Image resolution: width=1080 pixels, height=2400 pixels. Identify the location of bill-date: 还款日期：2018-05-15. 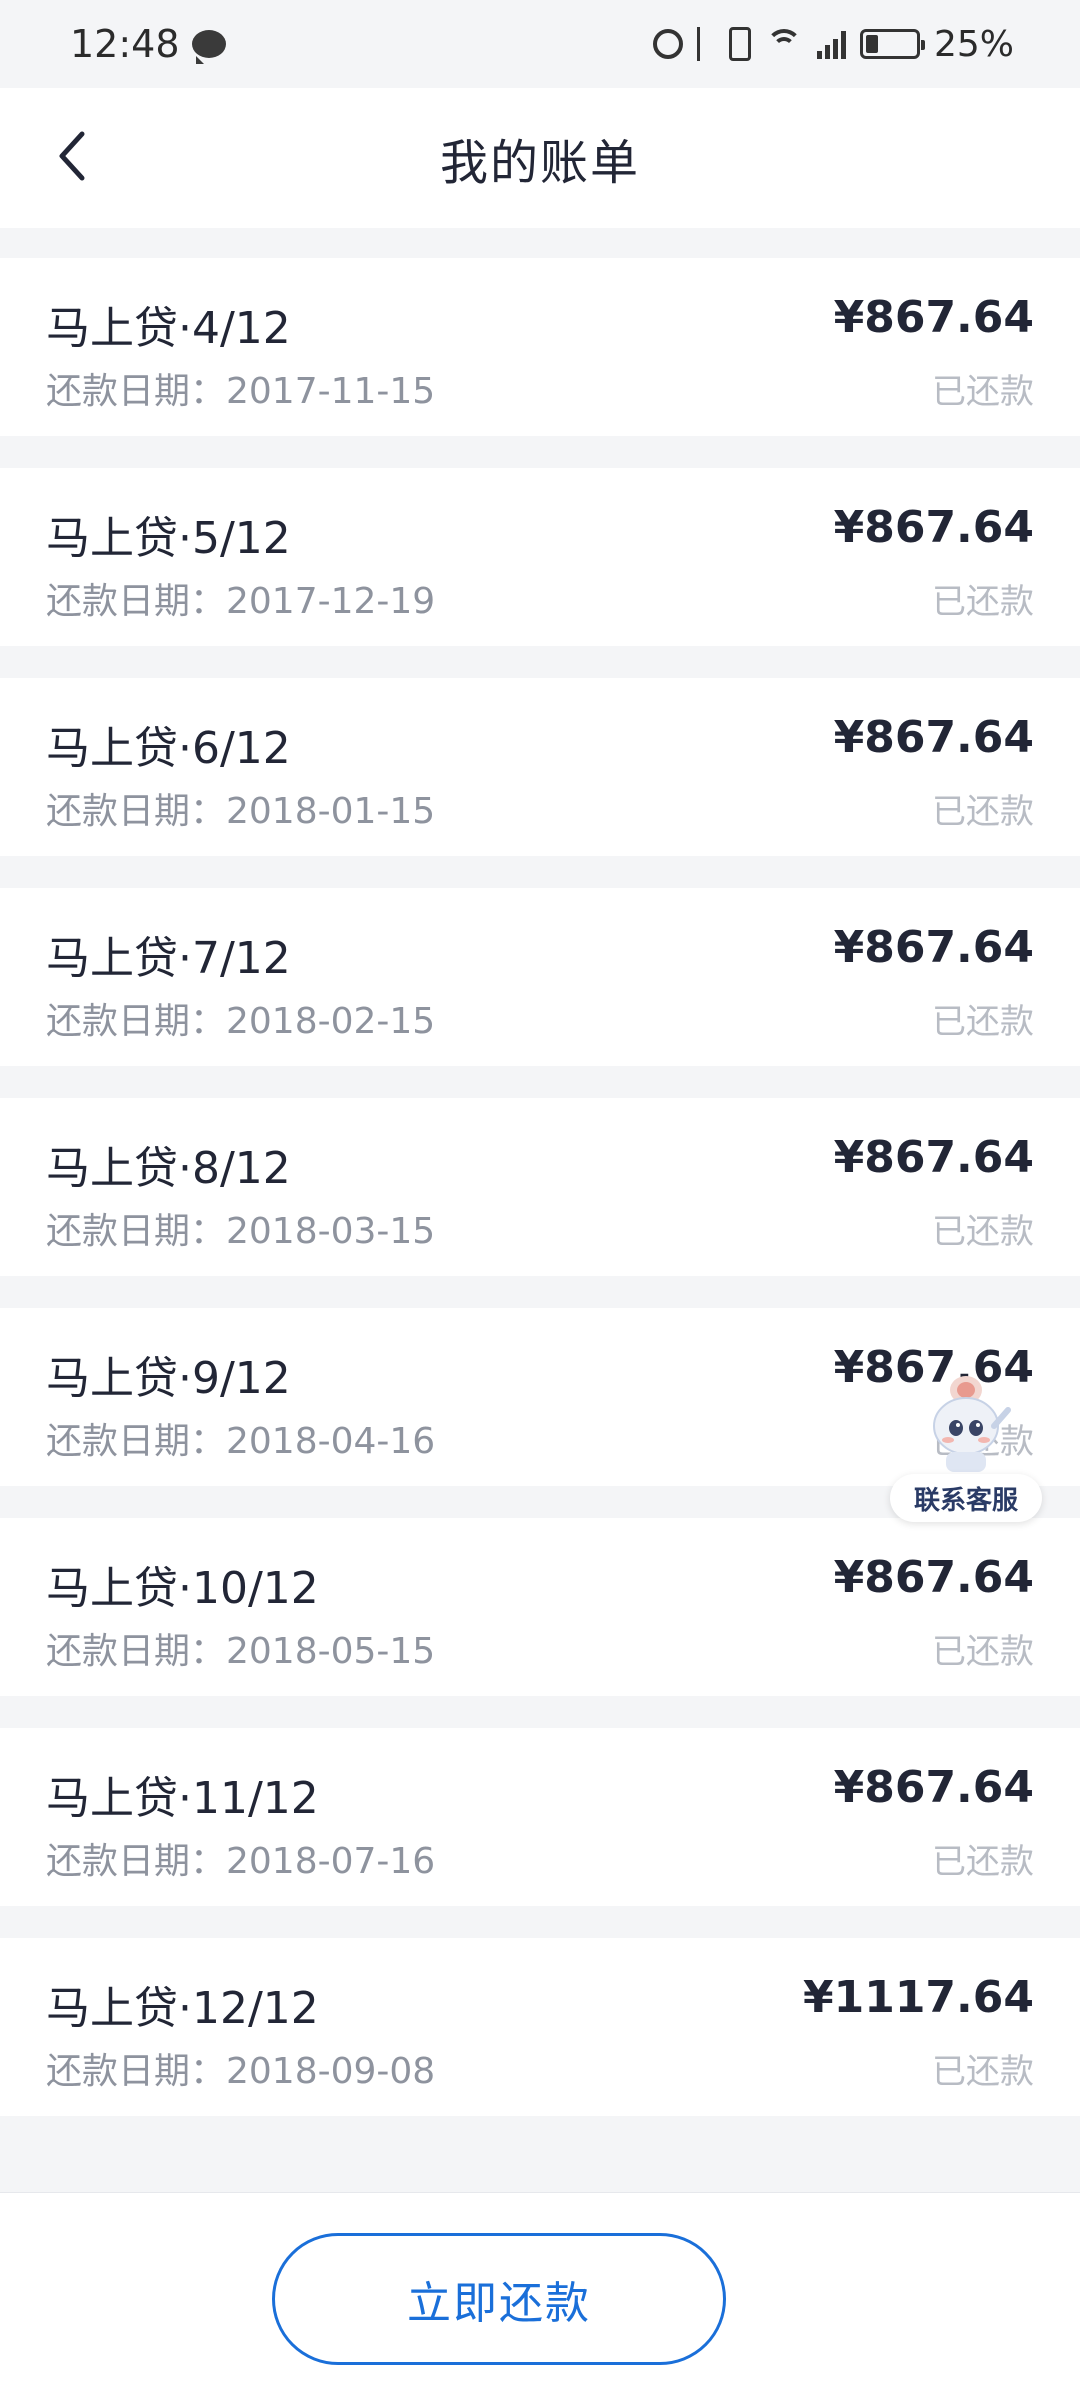
(241, 1651).